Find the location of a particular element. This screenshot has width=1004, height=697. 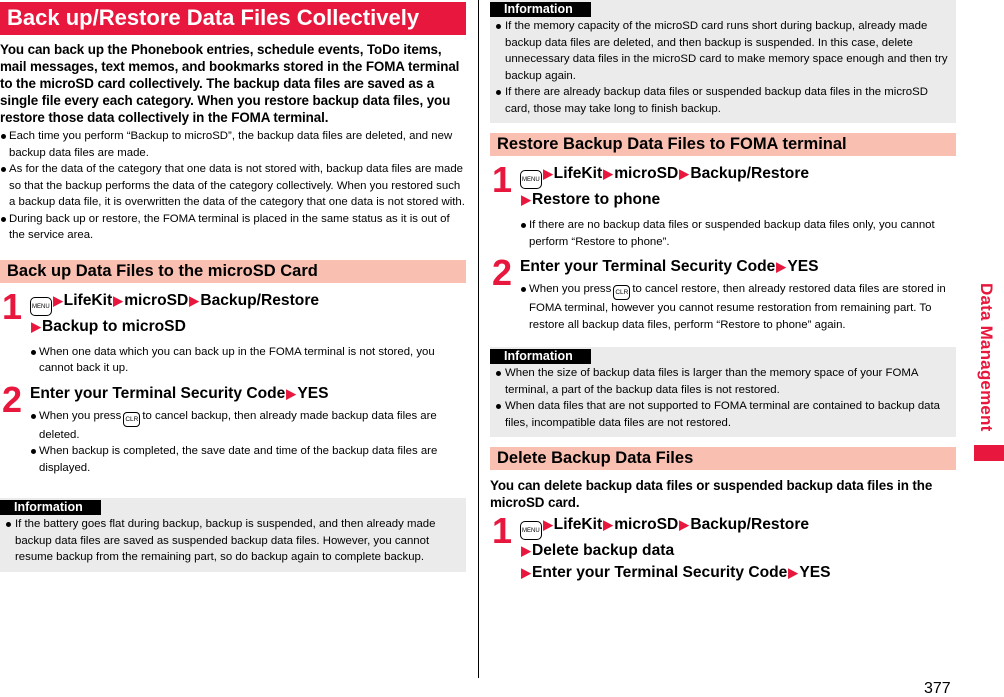

step-path: ▶Backup to microSD is located at coordinates (248, 327).